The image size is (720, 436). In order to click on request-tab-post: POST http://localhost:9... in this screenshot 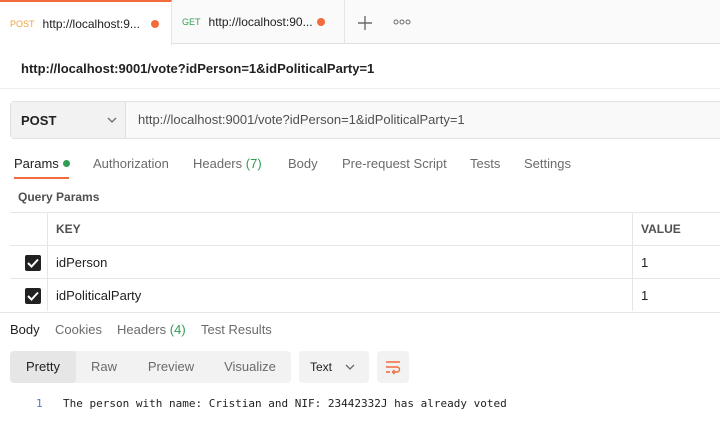, I will do `click(86, 22)`.